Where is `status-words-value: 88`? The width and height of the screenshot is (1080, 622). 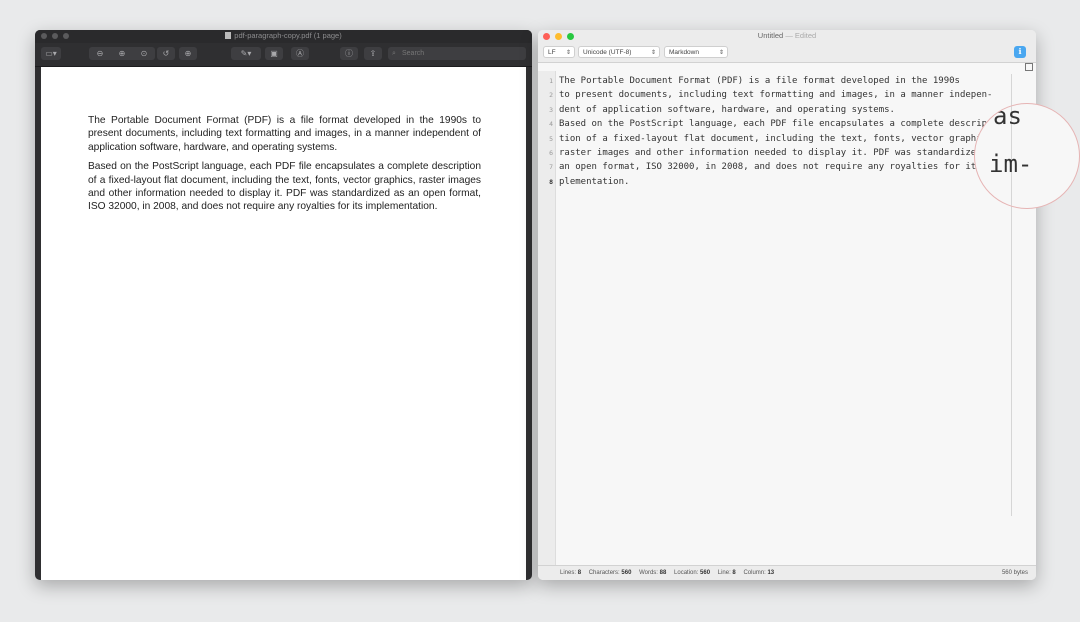 status-words-value: 88 is located at coordinates (663, 573).